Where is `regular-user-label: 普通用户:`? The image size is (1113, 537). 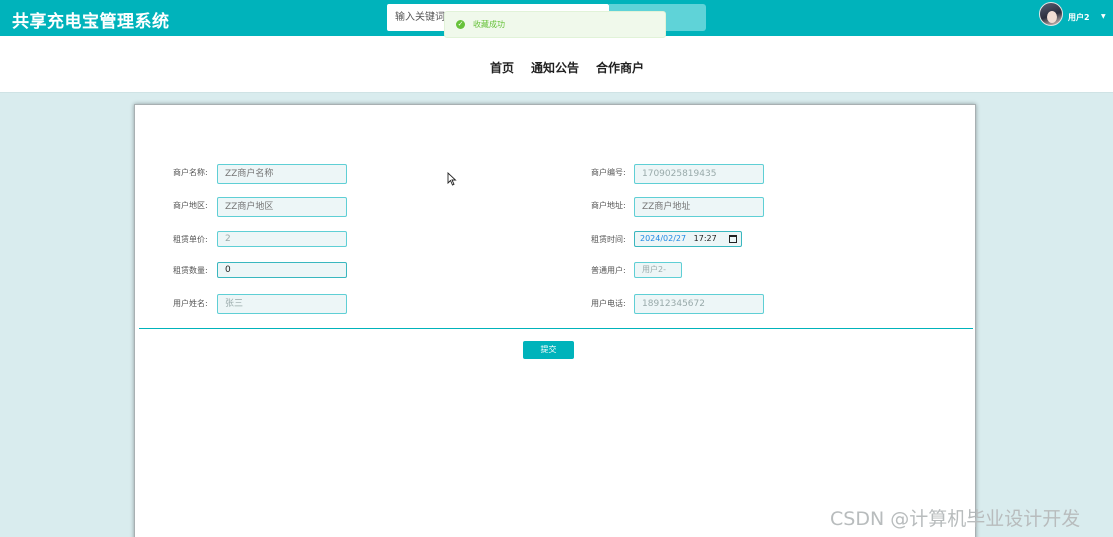 regular-user-label: 普通用户: is located at coordinates (608, 270).